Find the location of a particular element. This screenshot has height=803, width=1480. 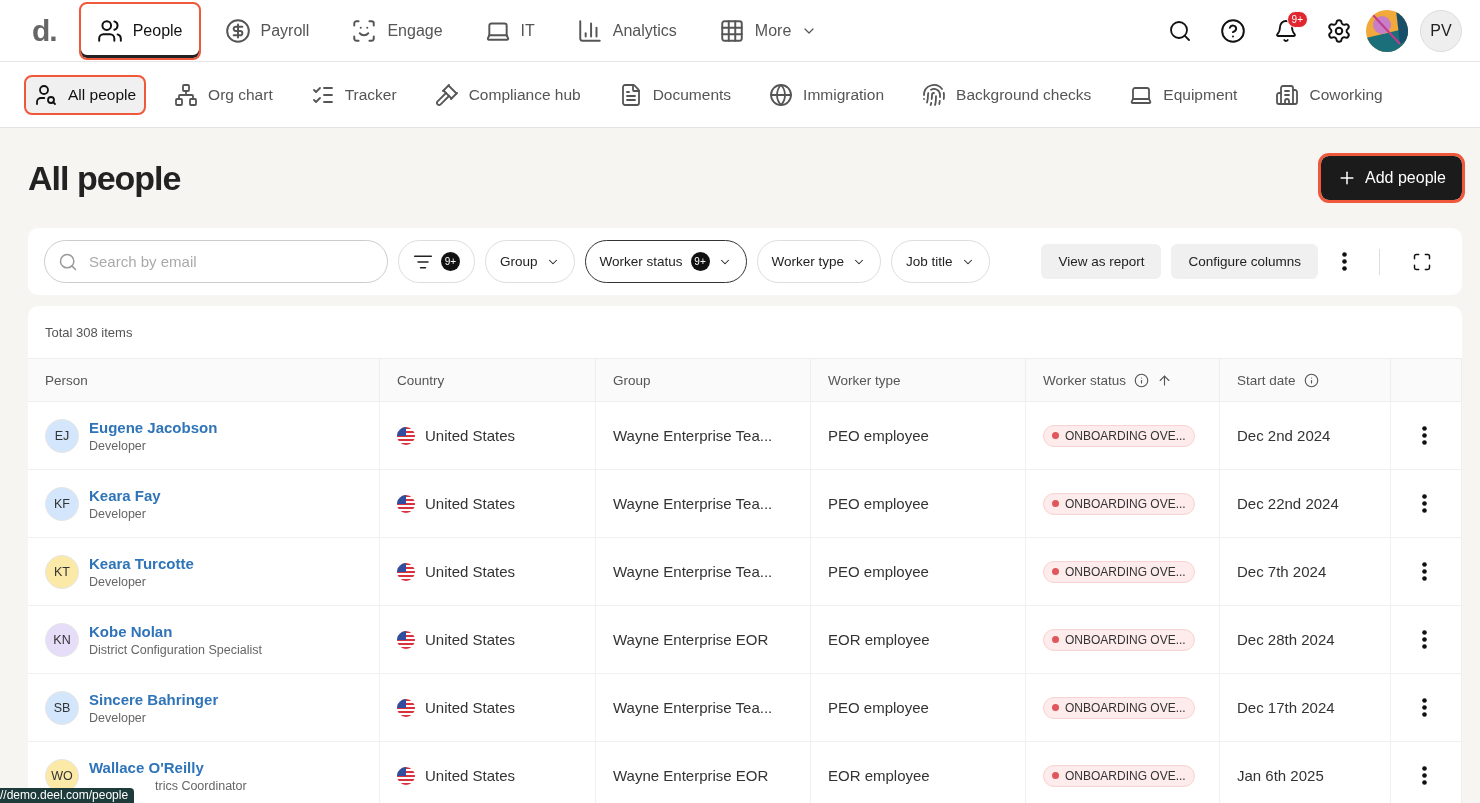

fullscreen-button is located at coordinates (1422, 261).